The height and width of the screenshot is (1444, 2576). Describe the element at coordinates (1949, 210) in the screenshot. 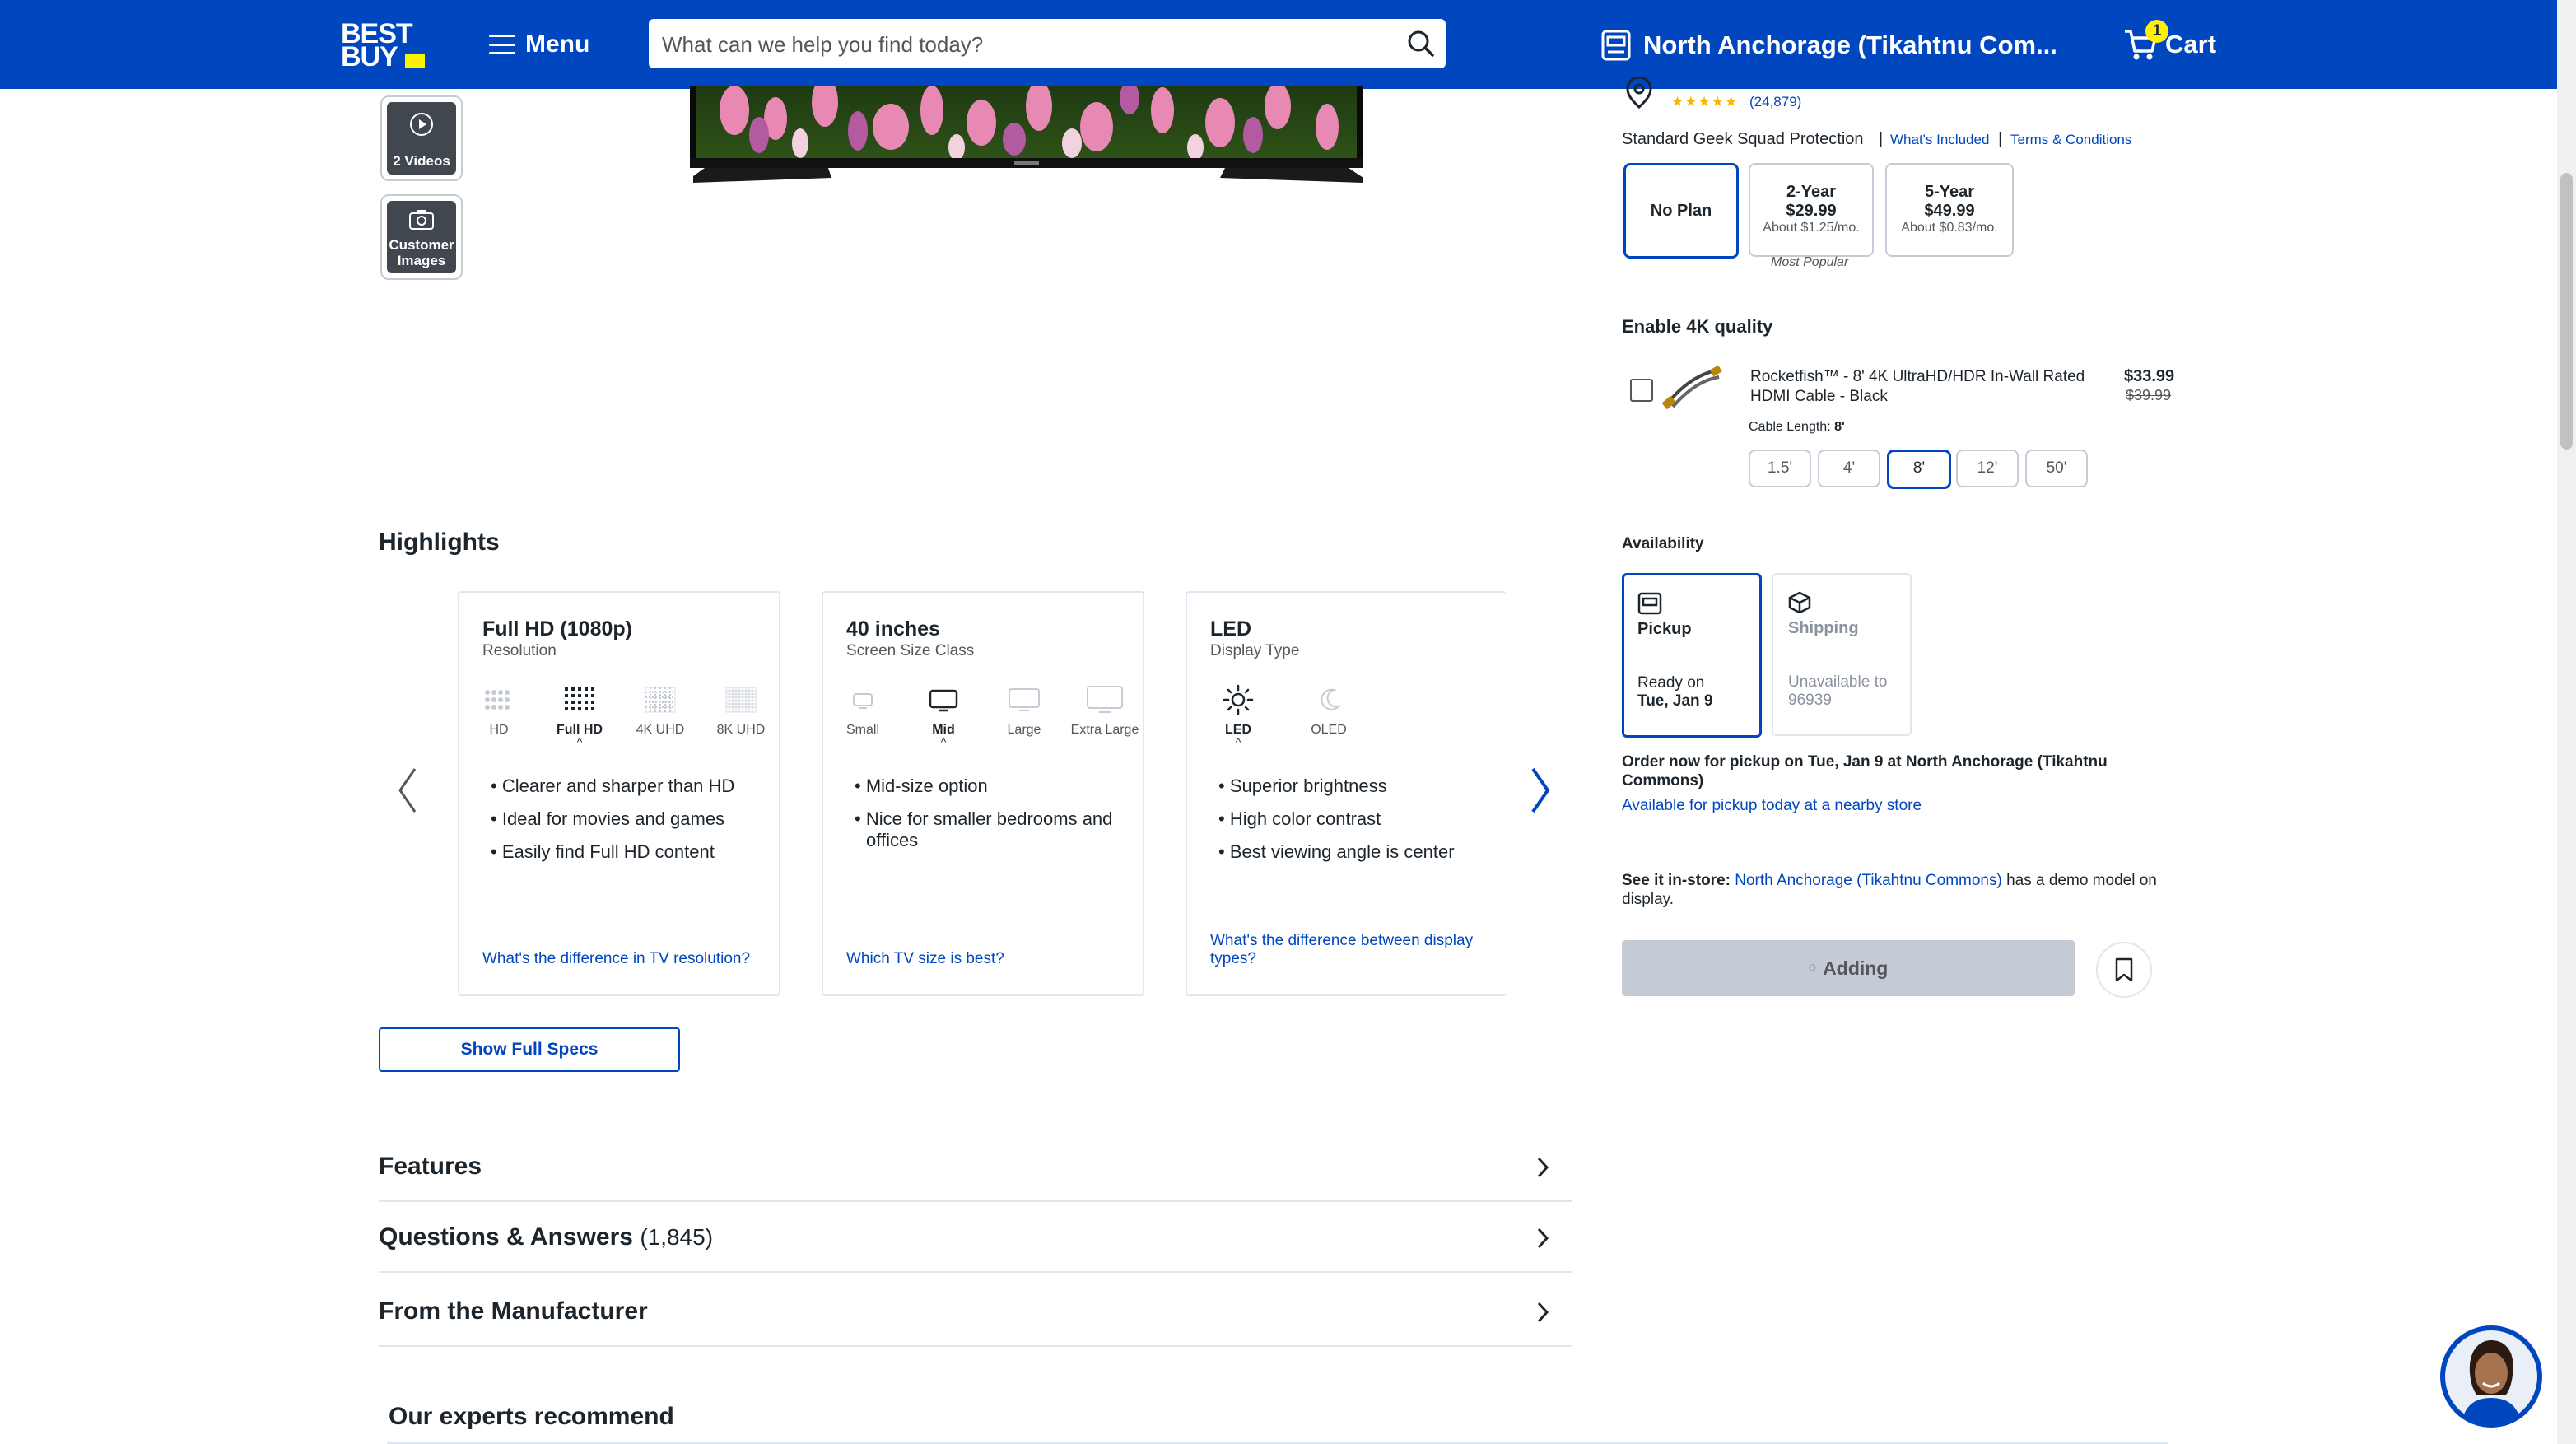

I see `plan-option-5-year: 5-Year $49.99 About $0.83/mo.` at that location.